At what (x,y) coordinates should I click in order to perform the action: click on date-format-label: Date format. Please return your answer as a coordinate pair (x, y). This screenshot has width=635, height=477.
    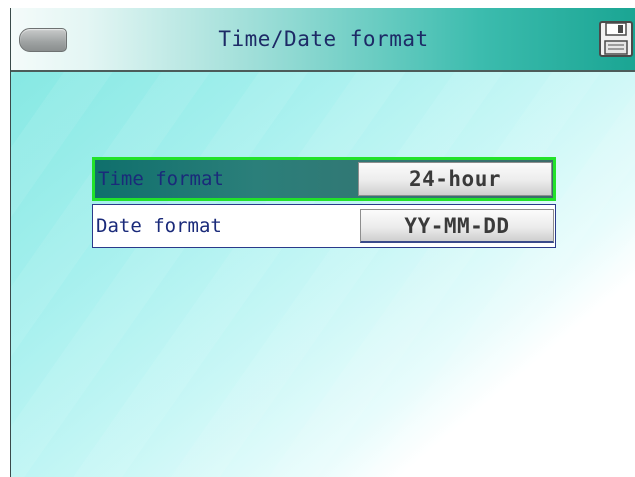
    Looking at the image, I should click on (159, 226).